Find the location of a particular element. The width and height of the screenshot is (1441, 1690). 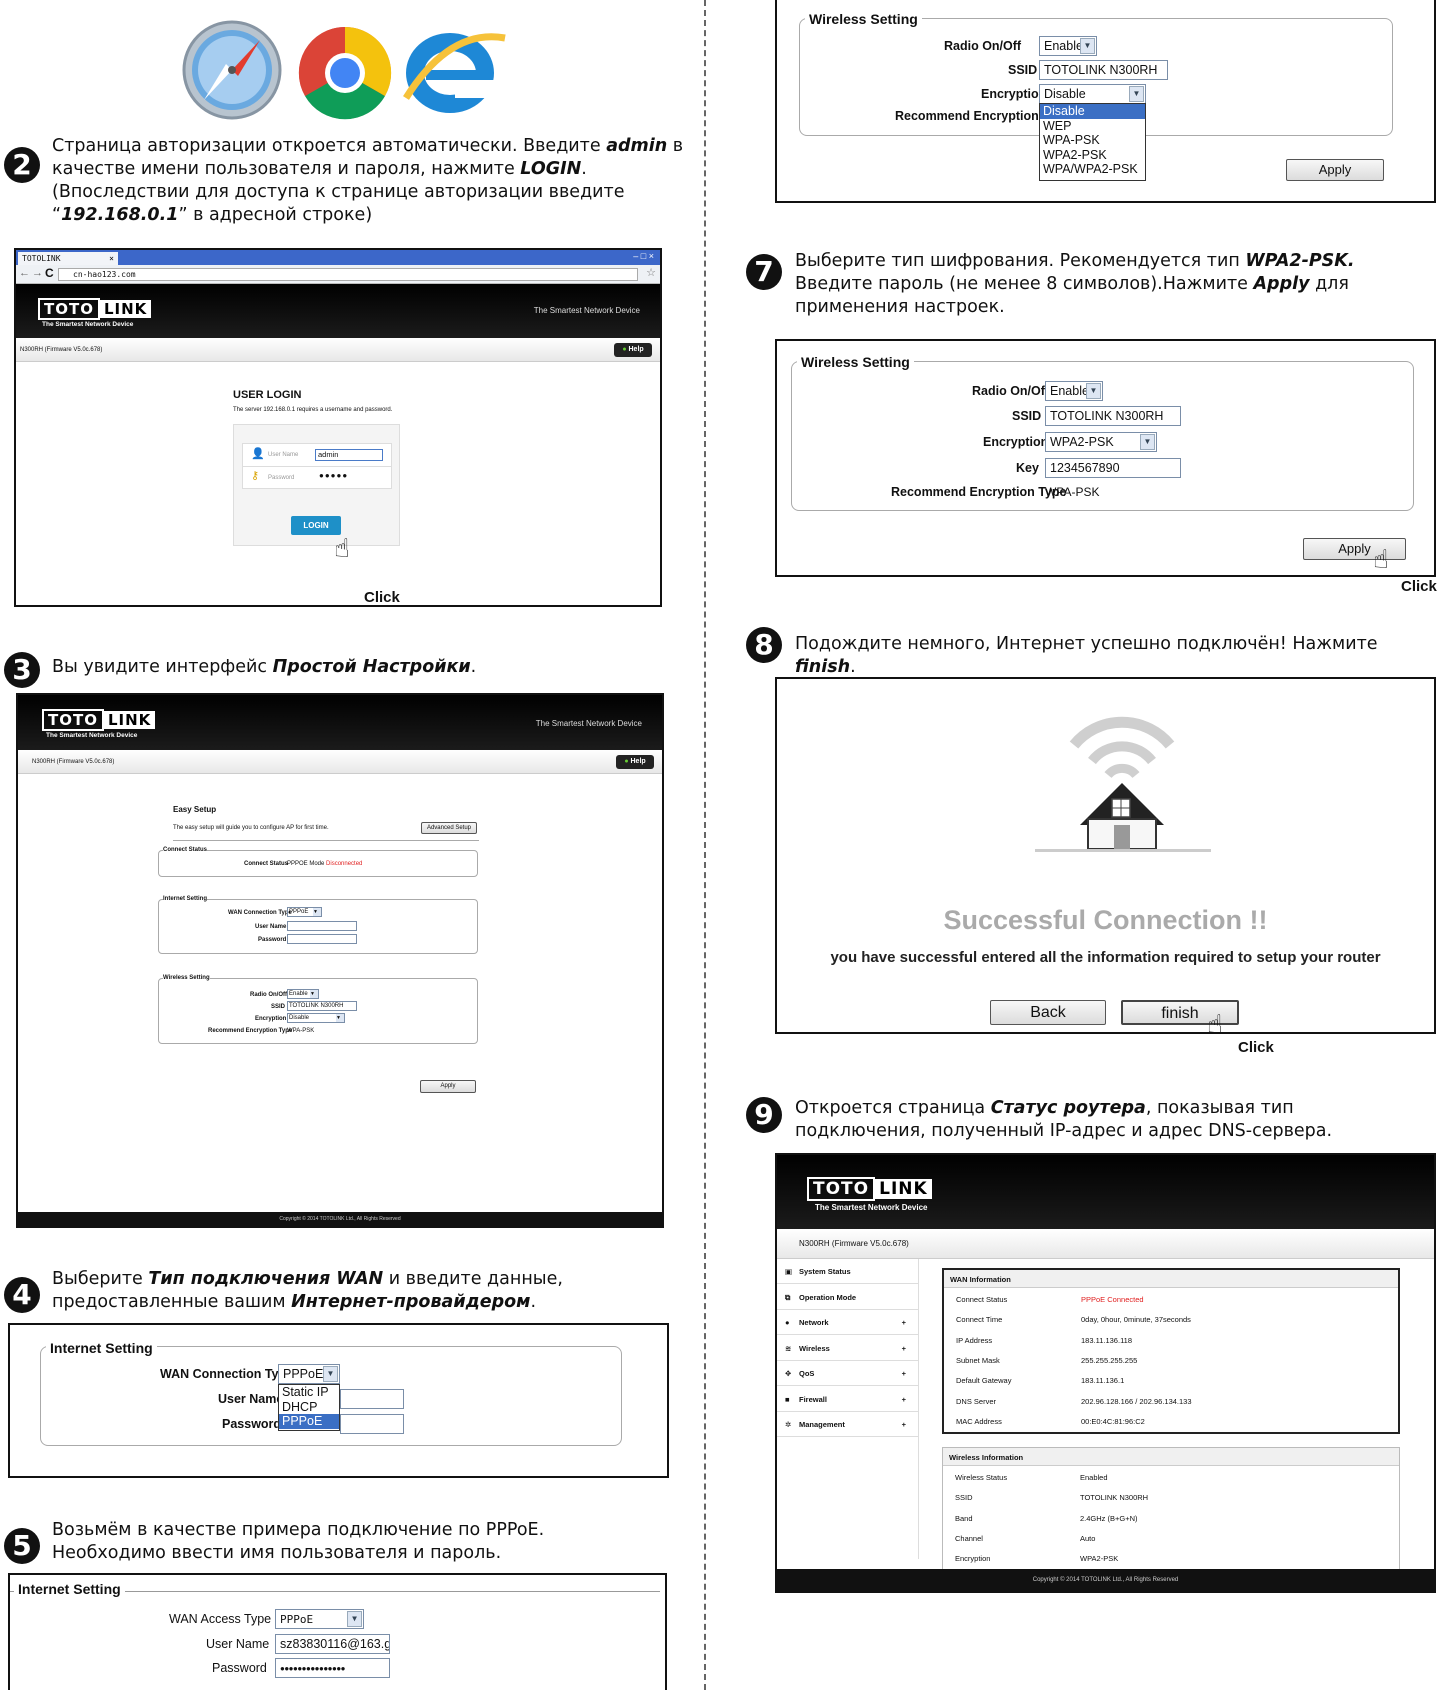

enc-option-disable: Disable is located at coordinates (1092, 111).